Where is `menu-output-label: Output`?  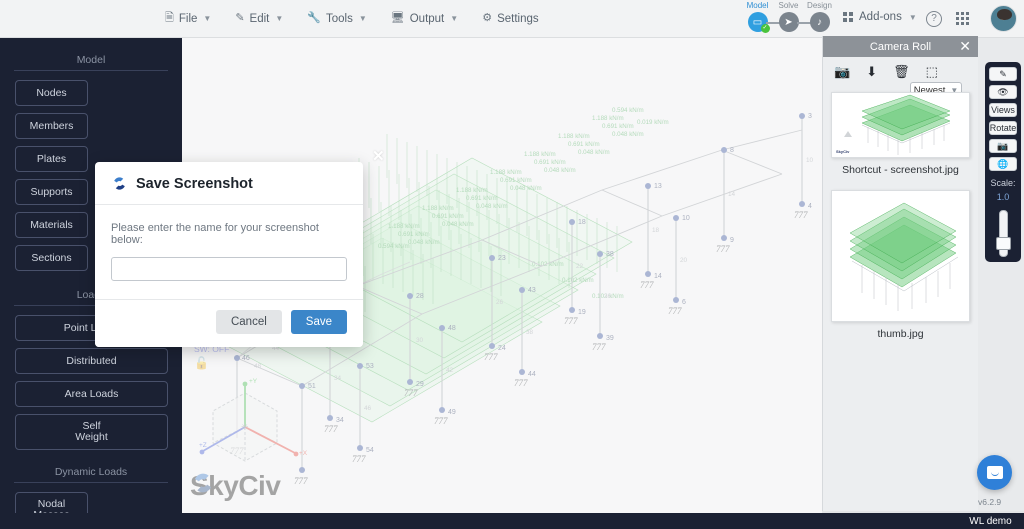
menu-output-label: Output is located at coordinates (427, 18).